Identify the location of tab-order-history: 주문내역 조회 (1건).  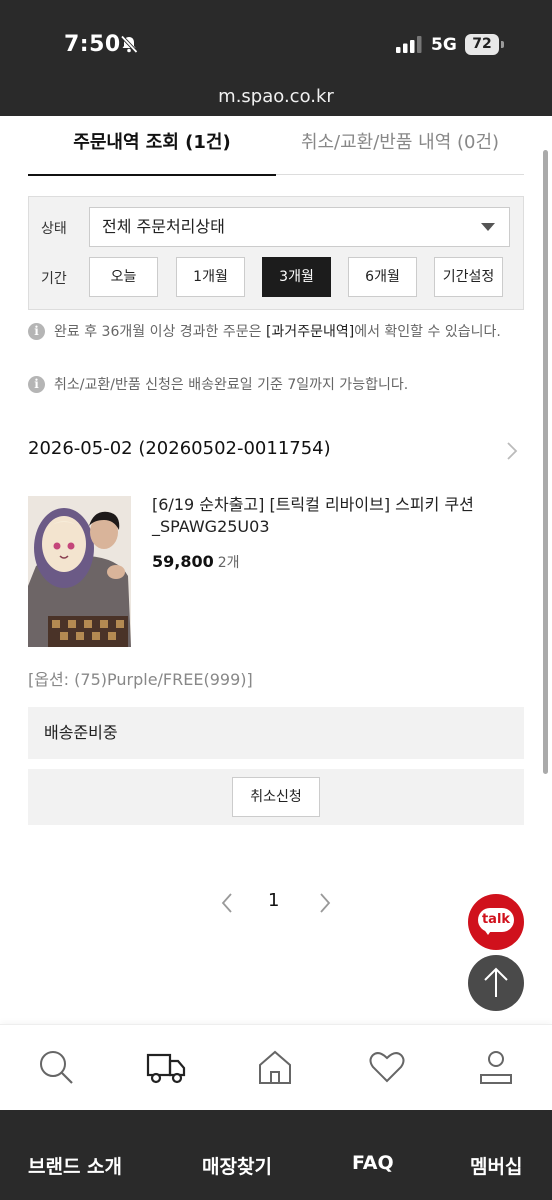
(152, 152).